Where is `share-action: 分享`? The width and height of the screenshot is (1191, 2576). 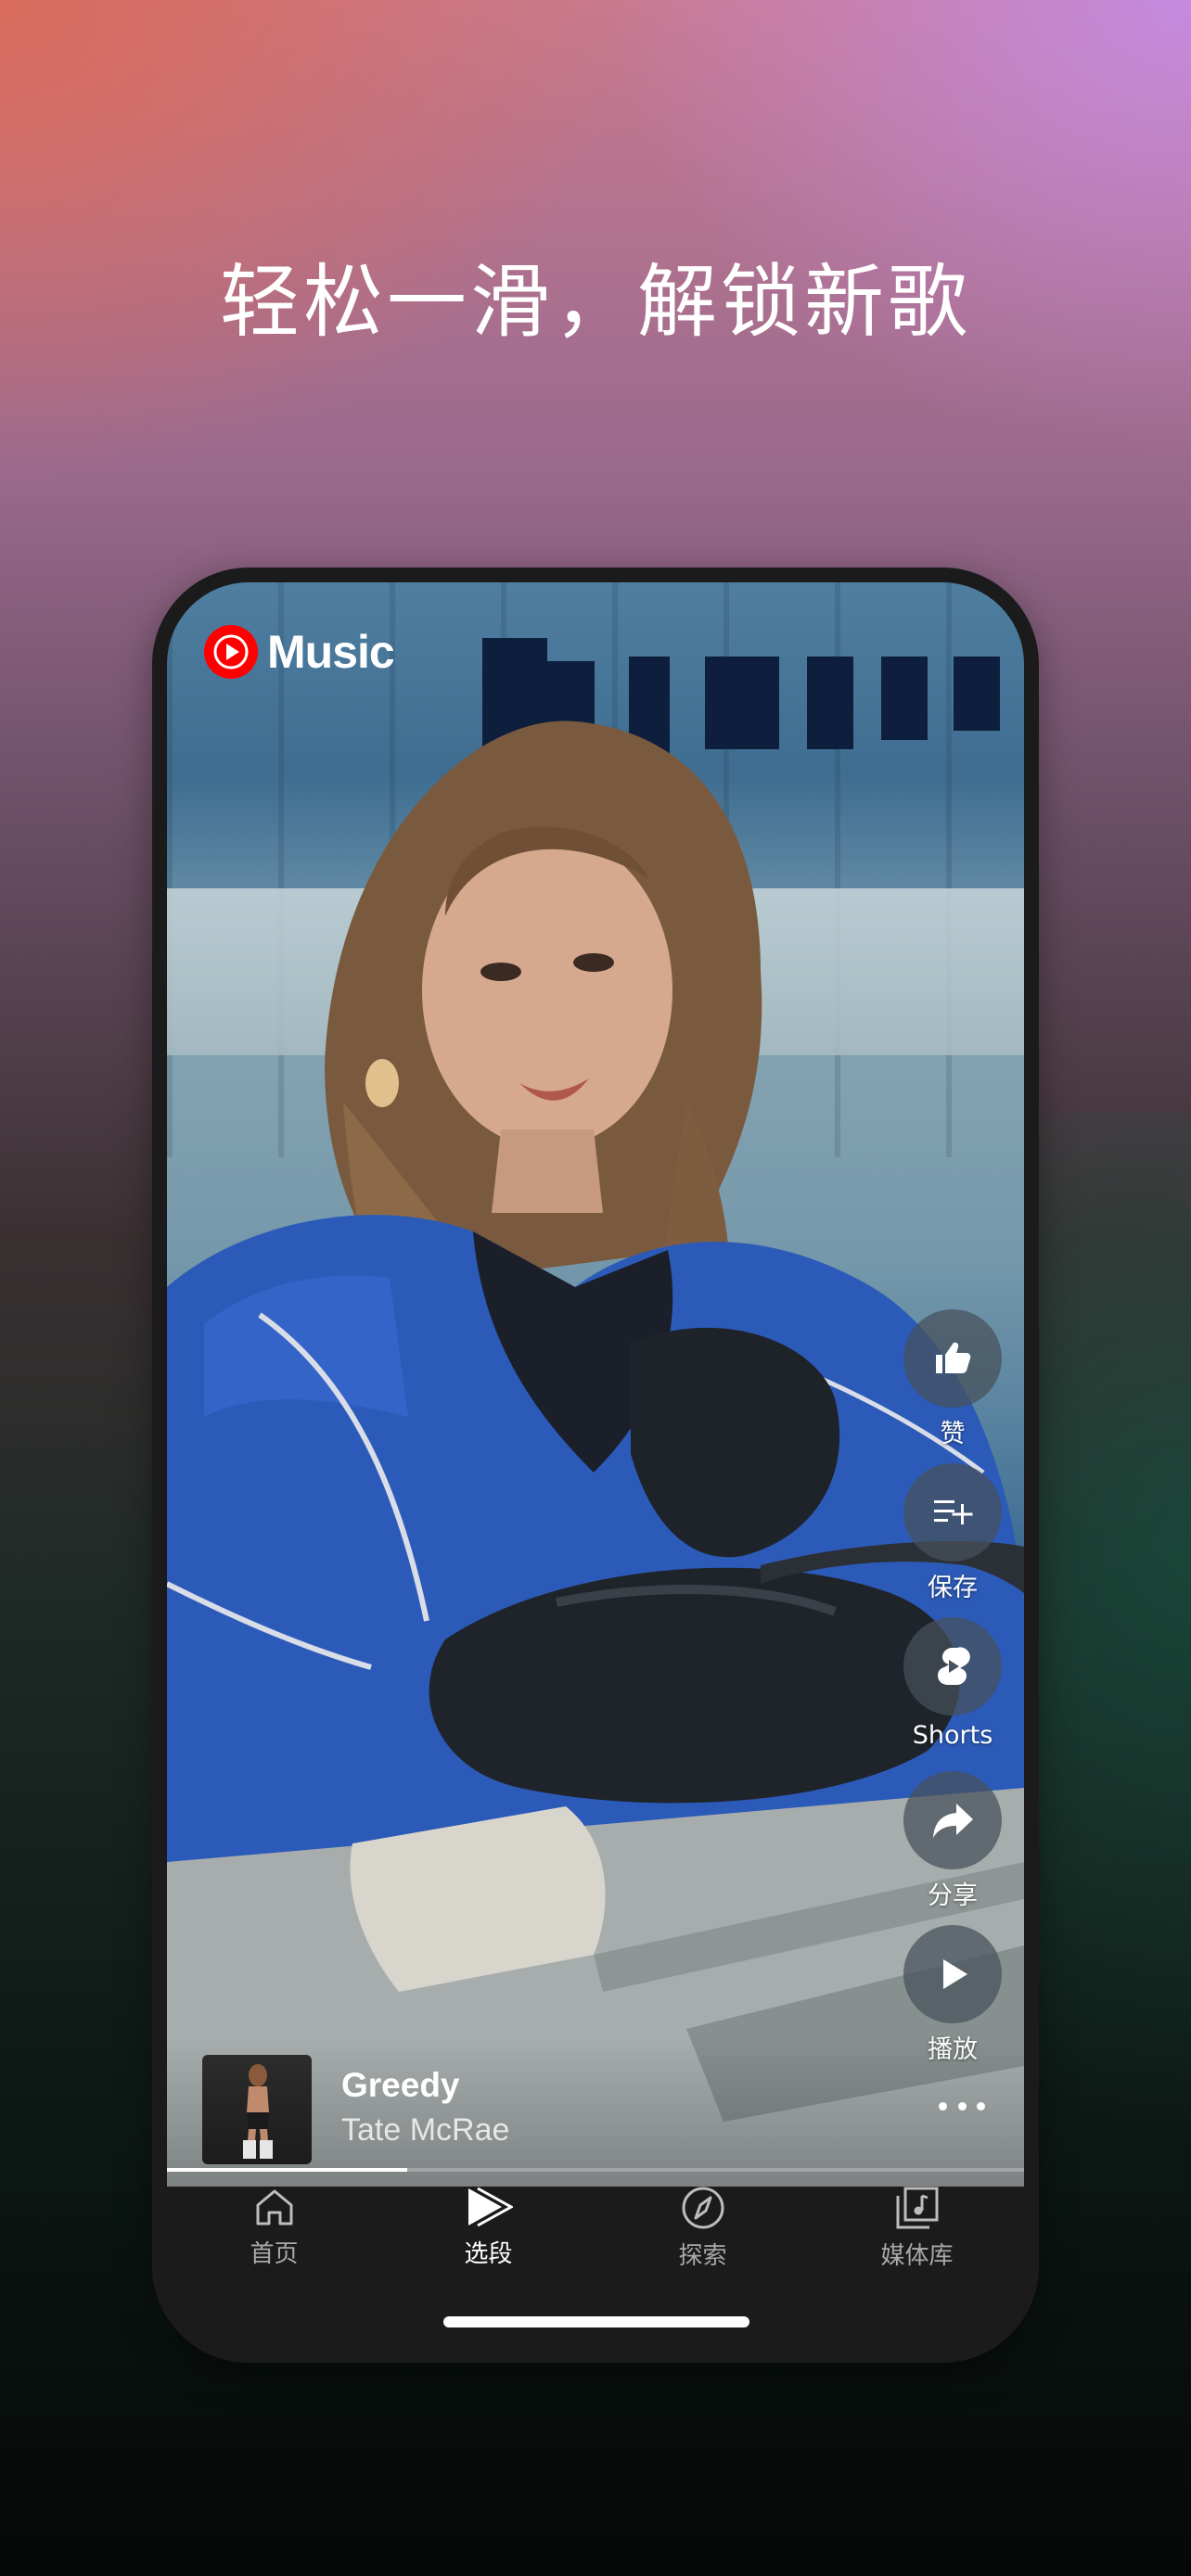 share-action: 分享 is located at coordinates (953, 1841).